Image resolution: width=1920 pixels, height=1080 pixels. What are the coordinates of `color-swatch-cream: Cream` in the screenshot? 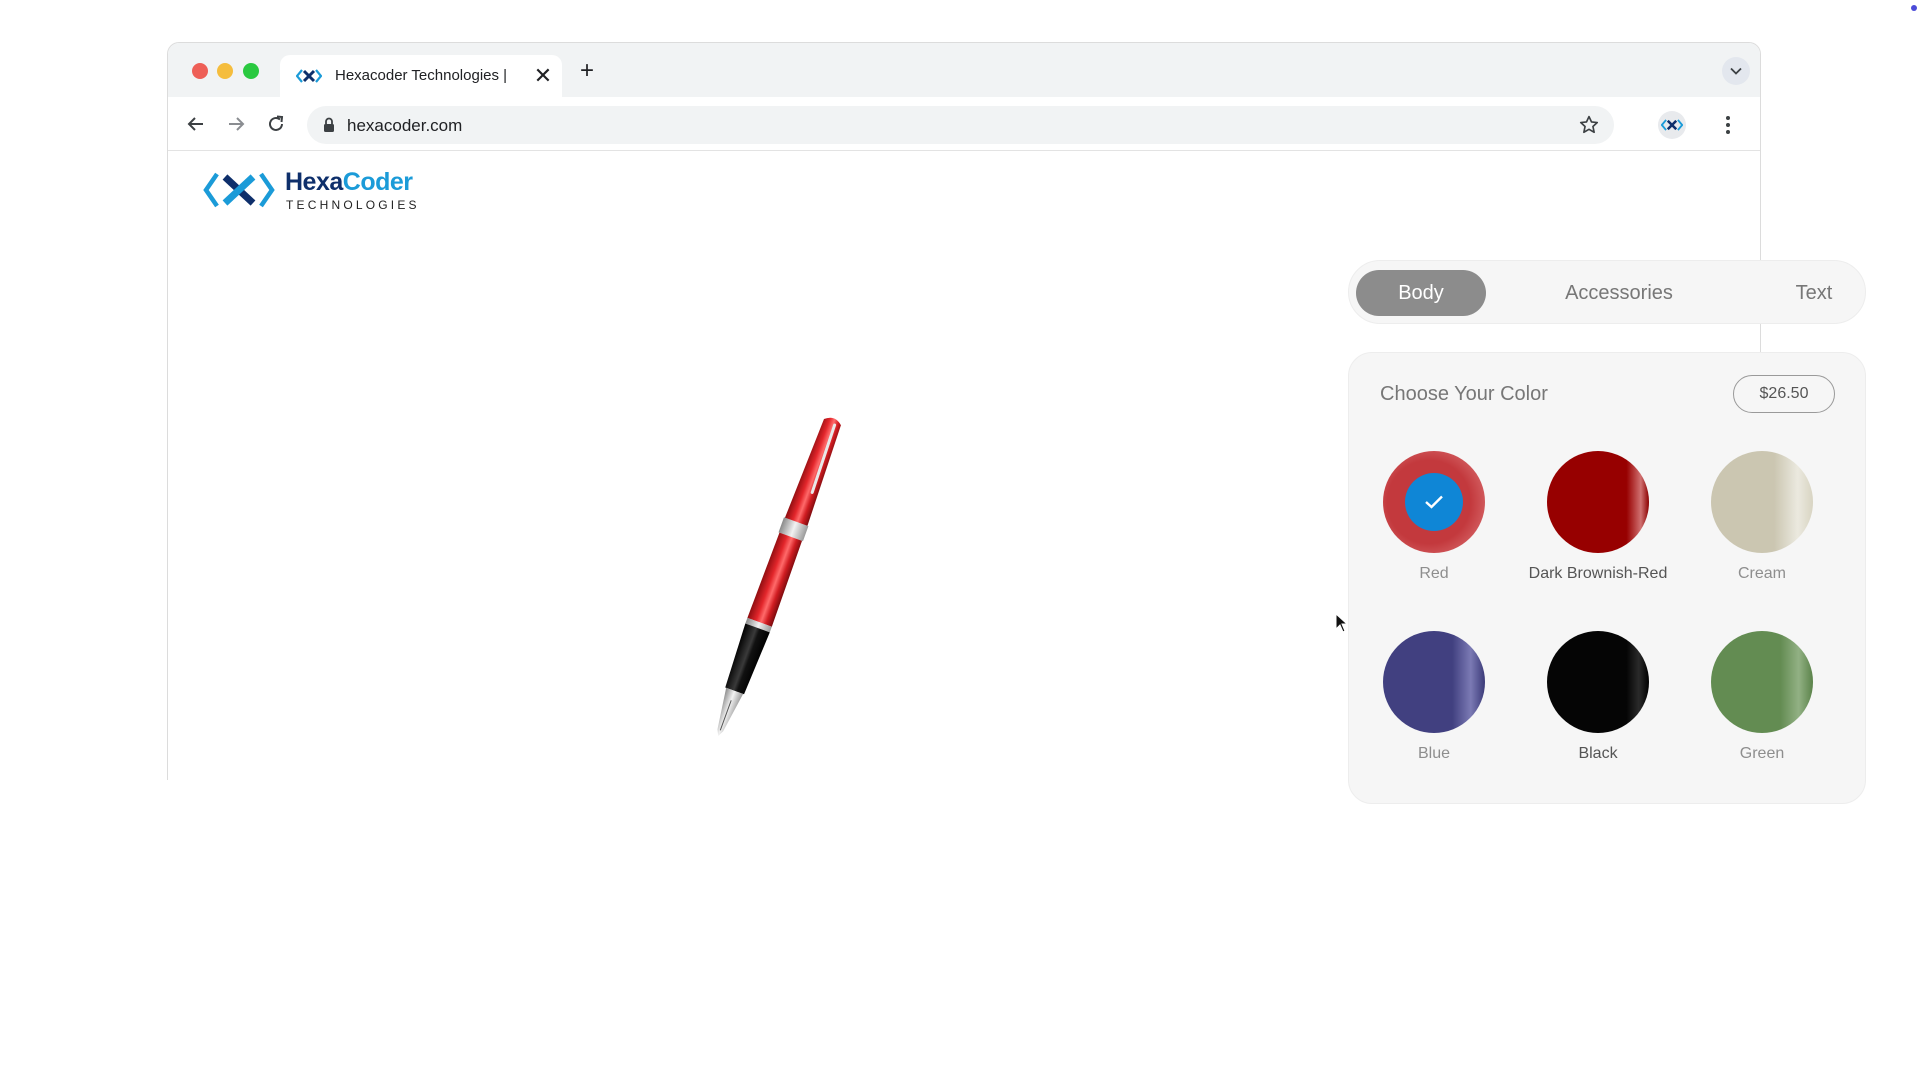 It's located at (1762, 521).